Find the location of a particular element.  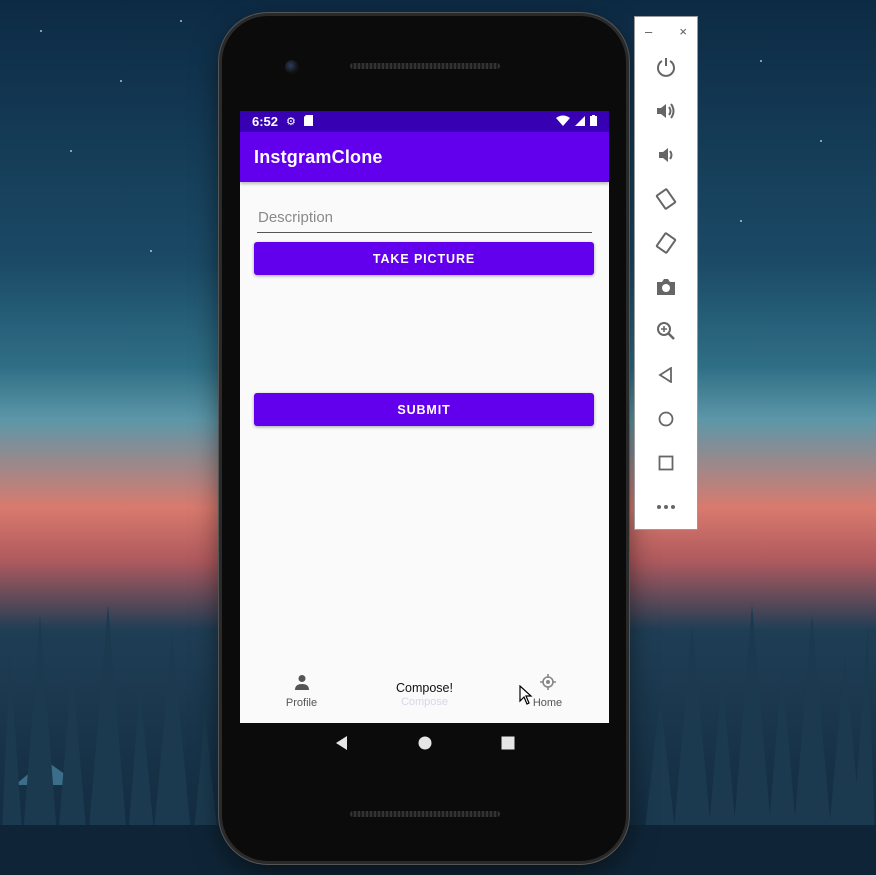

back-nav-icon is located at coordinates (342, 745).